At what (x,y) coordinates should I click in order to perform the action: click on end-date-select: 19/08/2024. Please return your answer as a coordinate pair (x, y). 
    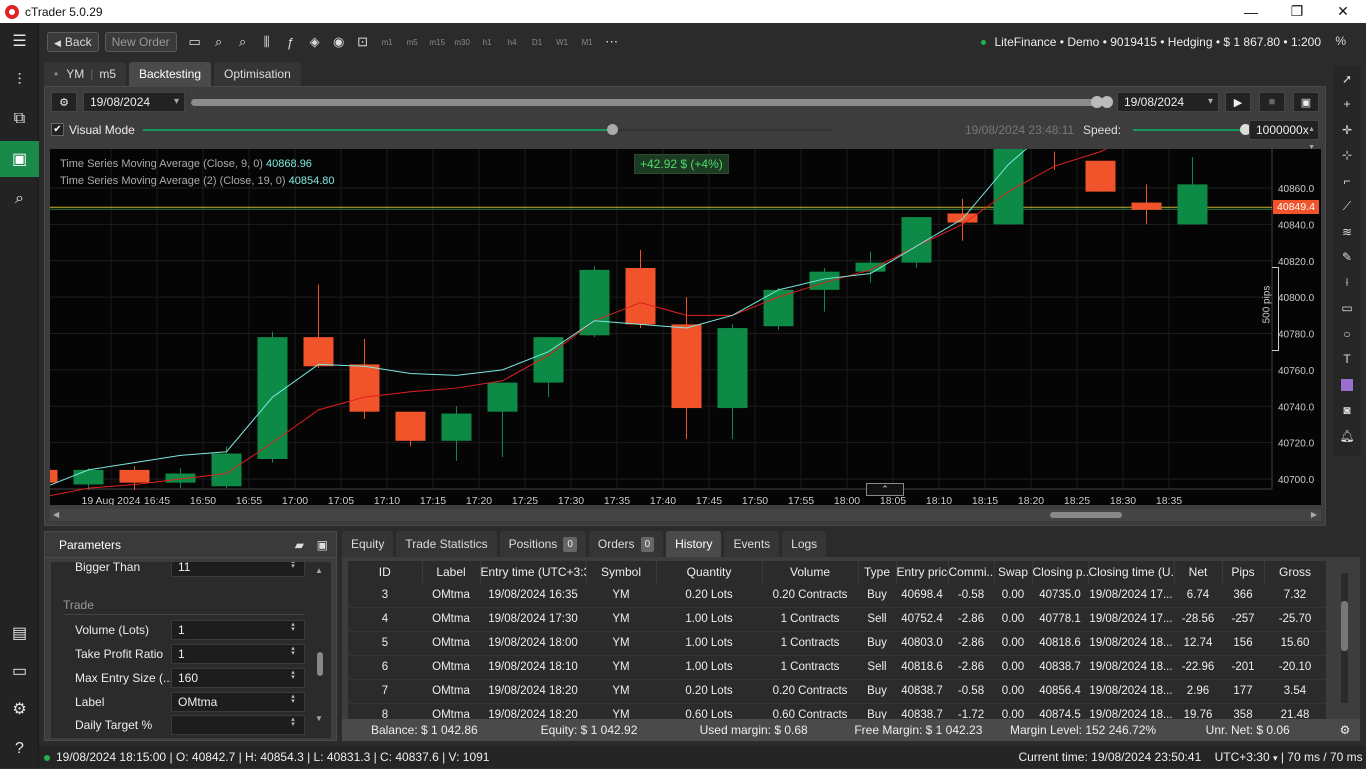
    Looking at the image, I should click on (1168, 102).